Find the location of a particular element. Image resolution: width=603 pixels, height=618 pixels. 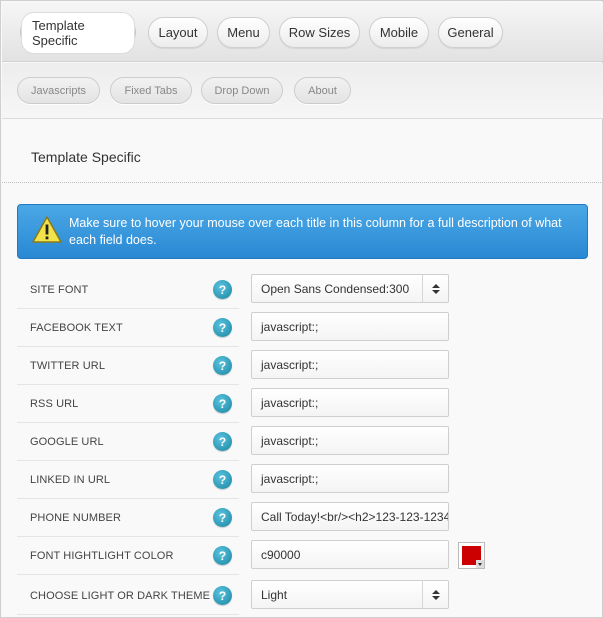

tab-fixed-tabs: Fixed Tabs is located at coordinates (151, 90).